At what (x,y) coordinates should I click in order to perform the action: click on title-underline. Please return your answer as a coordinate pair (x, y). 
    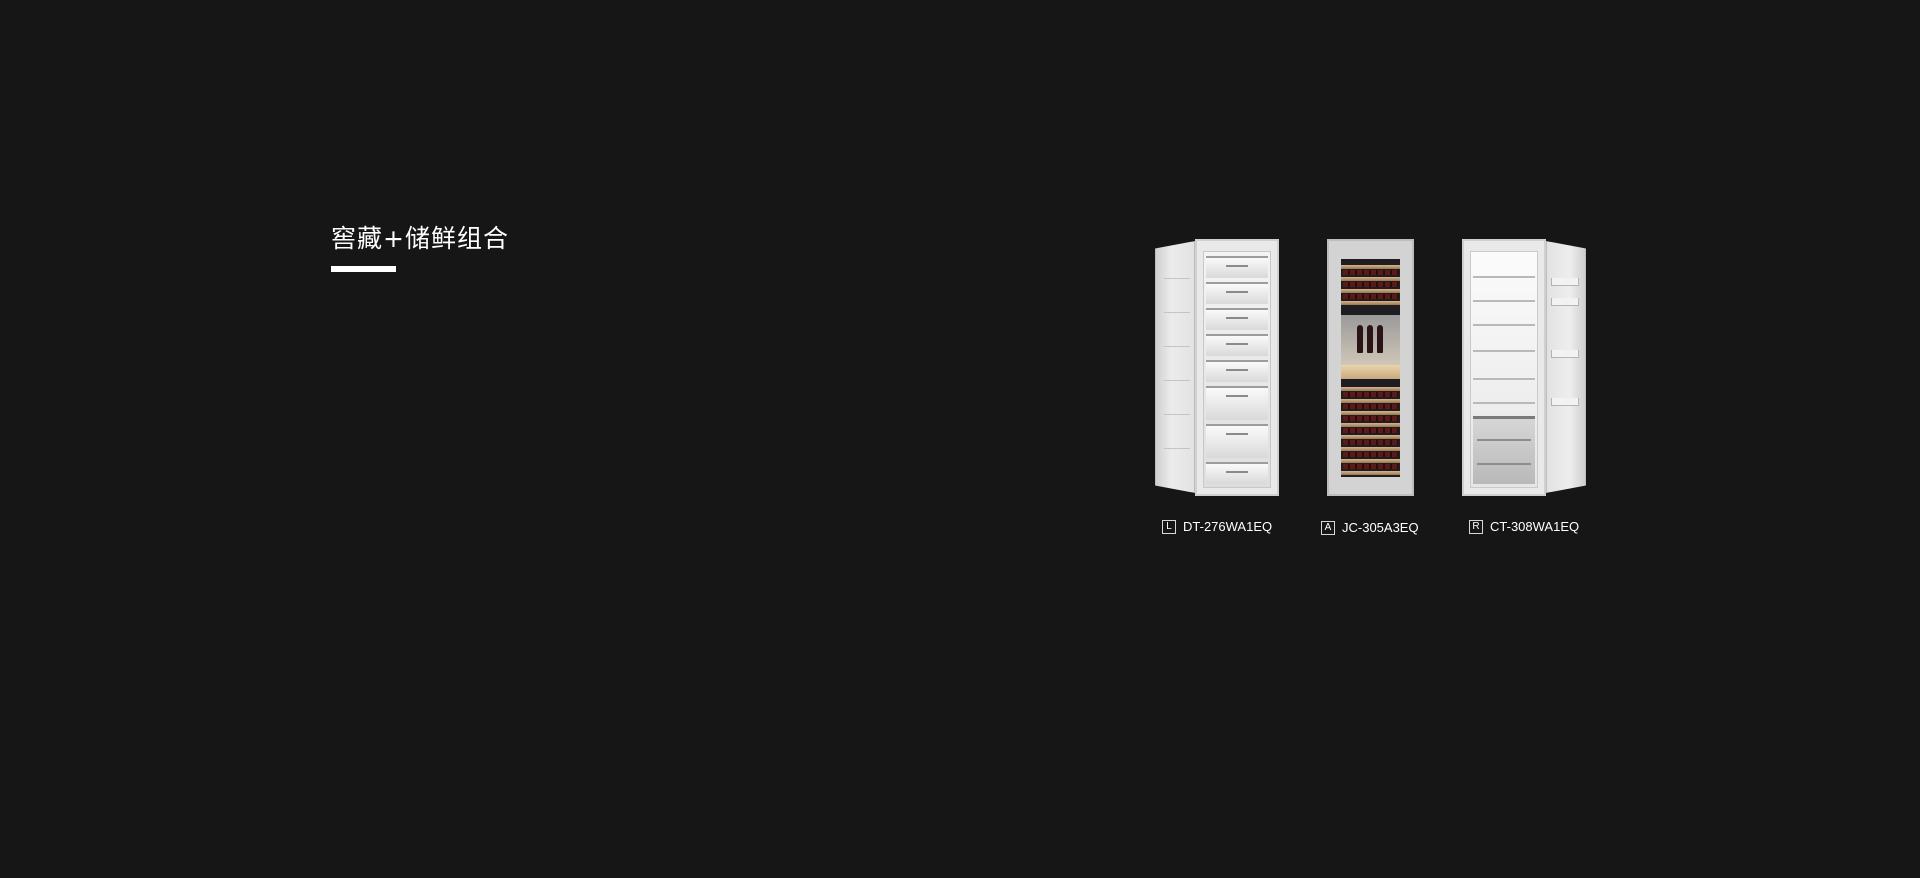
    Looking at the image, I should click on (363, 269).